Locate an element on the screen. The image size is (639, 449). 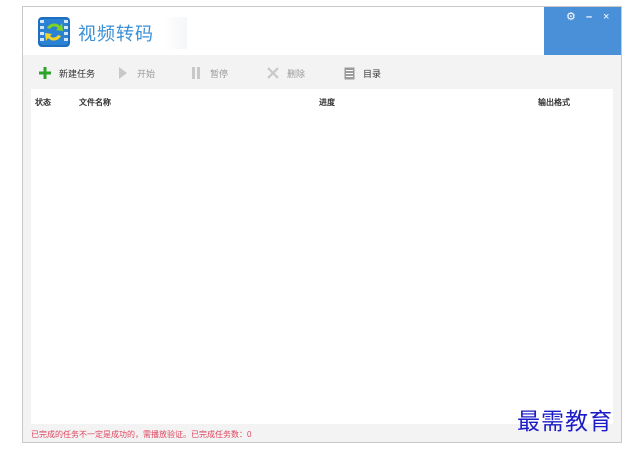
delete-label: 删除 is located at coordinates (296, 73).